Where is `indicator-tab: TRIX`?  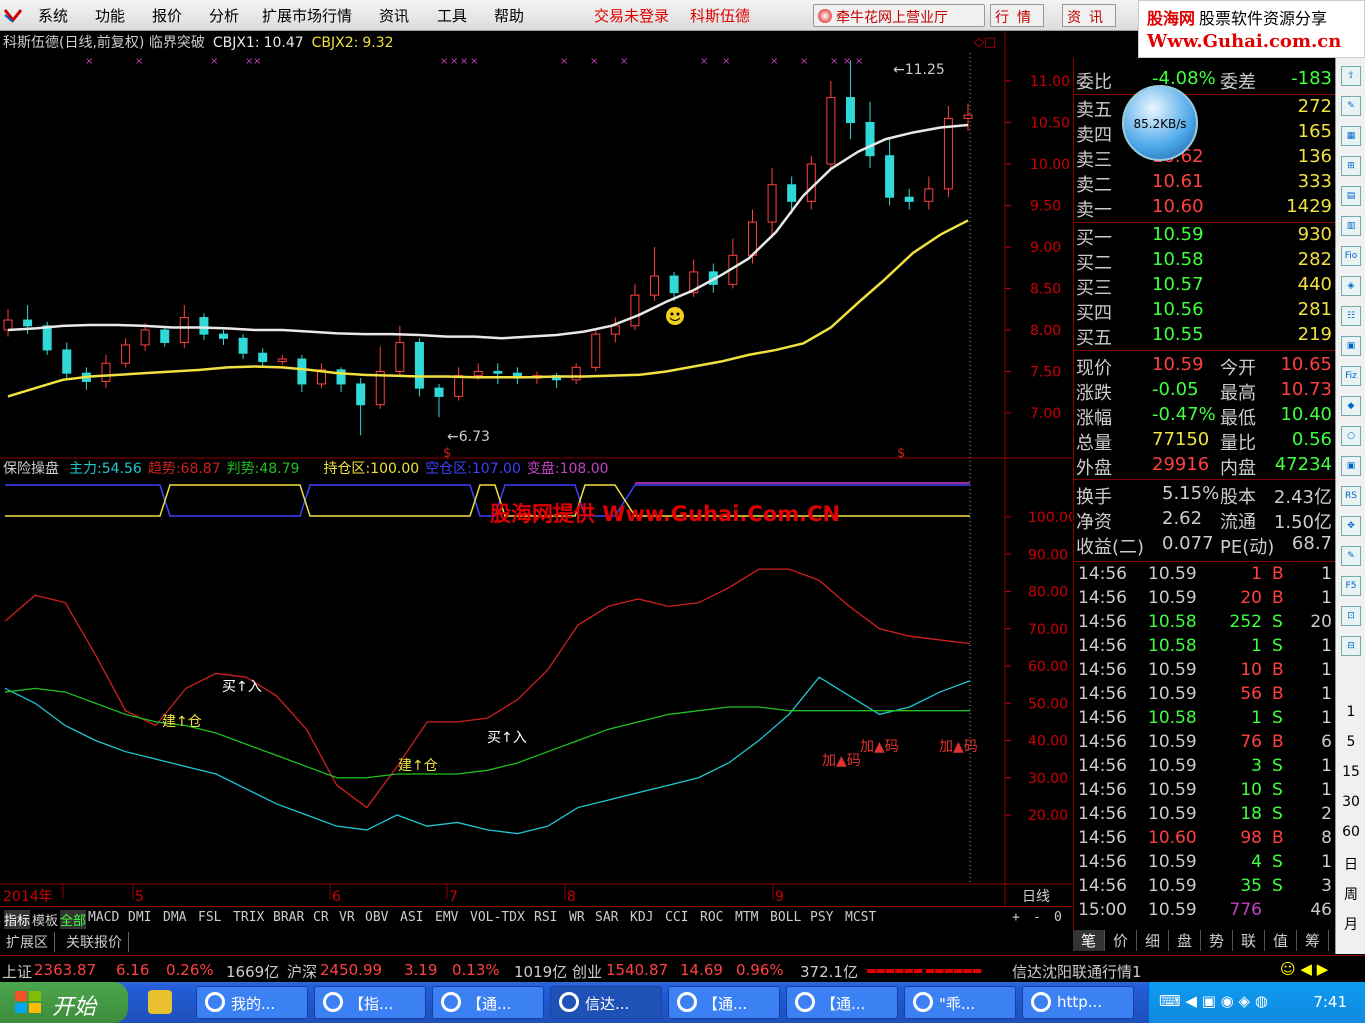
indicator-tab: TRIX is located at coordinates (248, 917).